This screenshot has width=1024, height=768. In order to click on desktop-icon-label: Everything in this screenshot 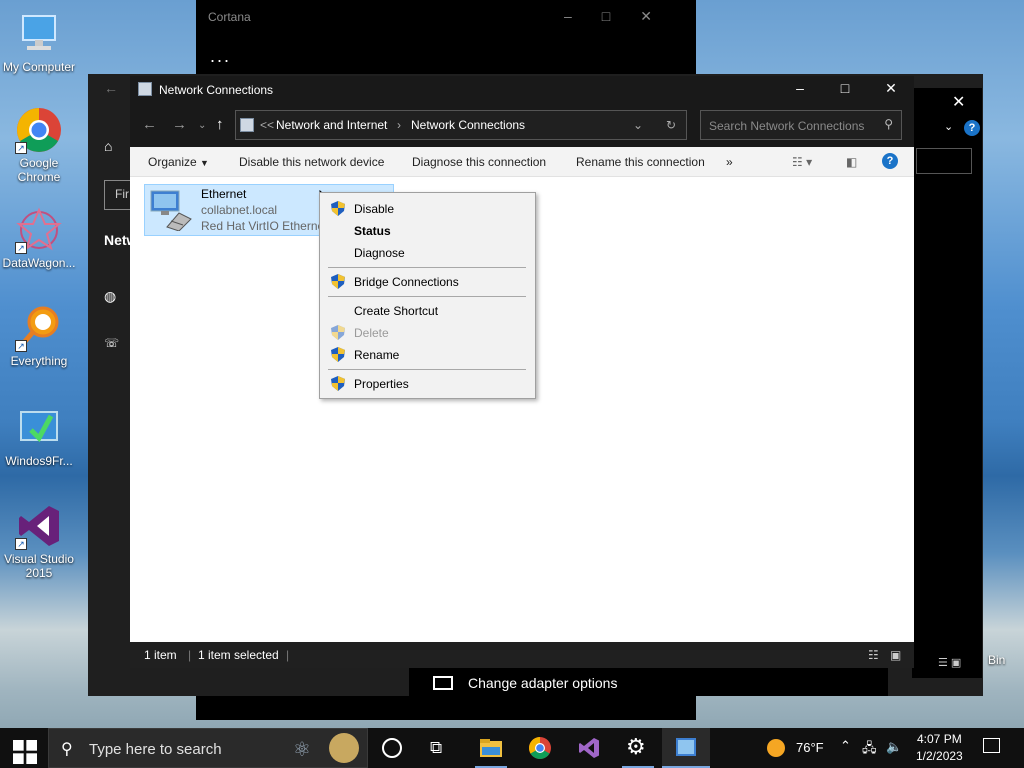, I will do `click(39, 361)`.